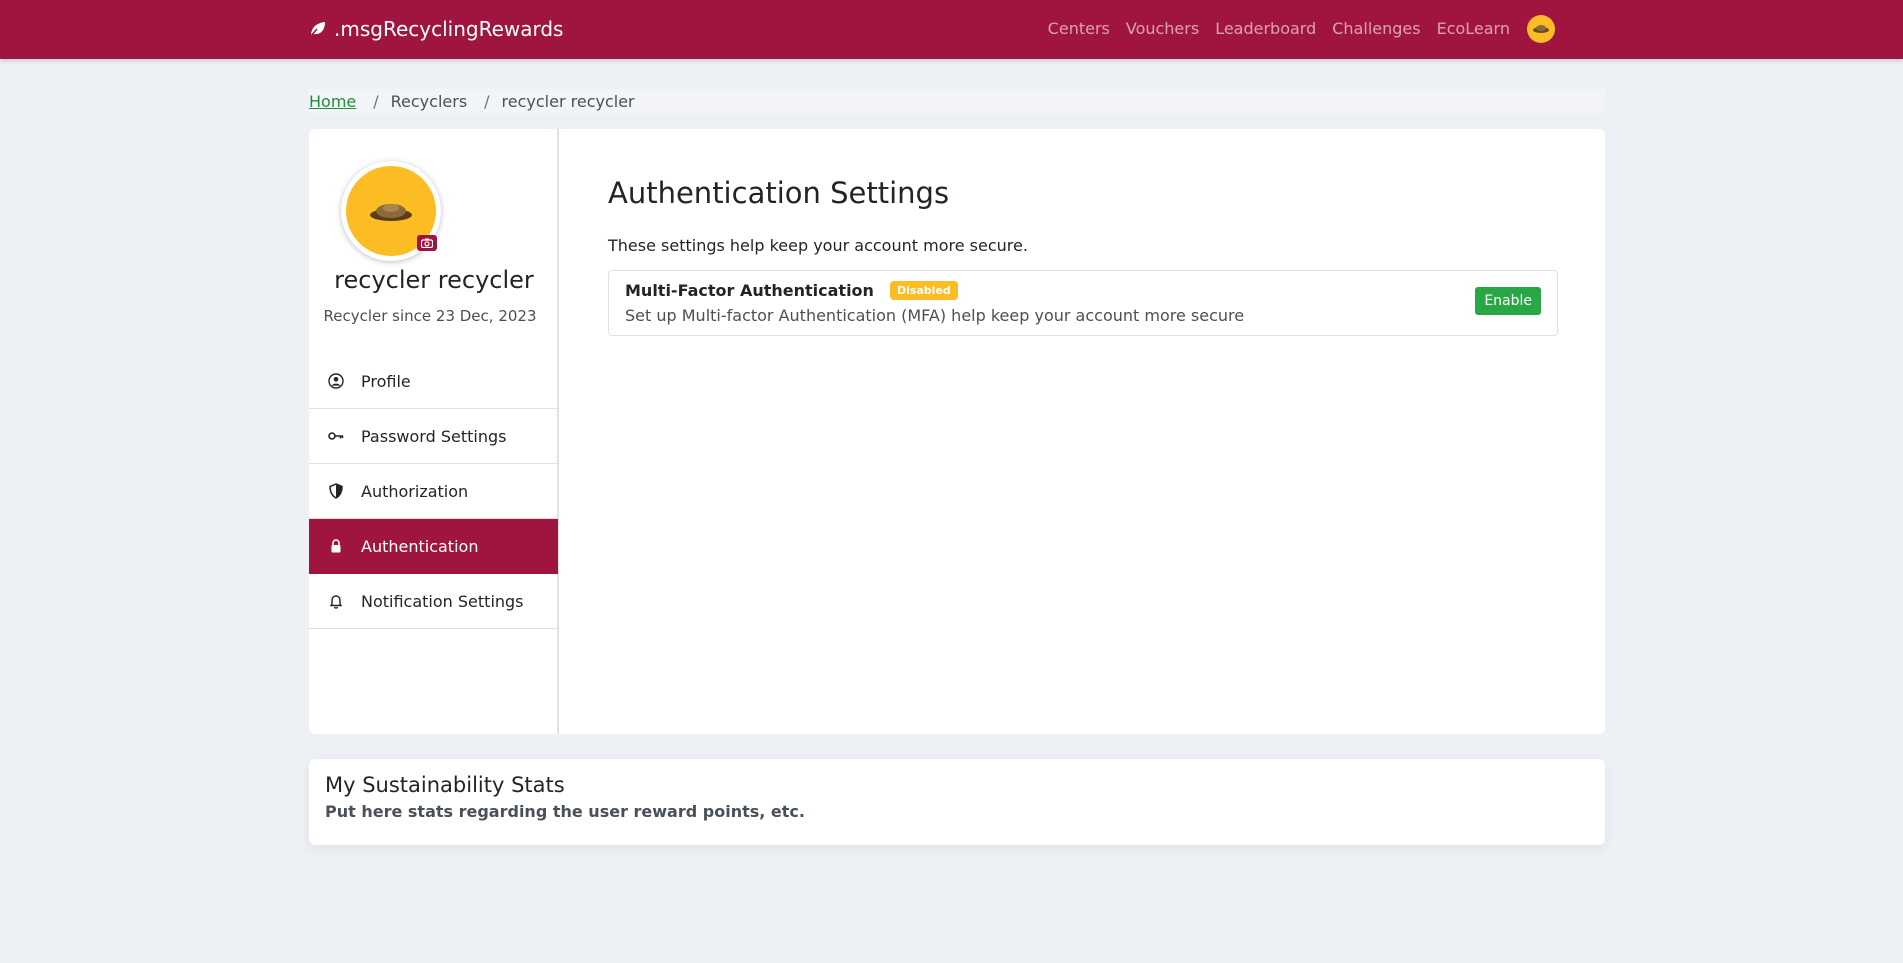 This screenshot has height=963, width=1903. What do you see at coordinates (429, 101) in the screenshot?
I see `breadcrumb-item-recyclers: Recyclers` at bounding box center [429, 101].